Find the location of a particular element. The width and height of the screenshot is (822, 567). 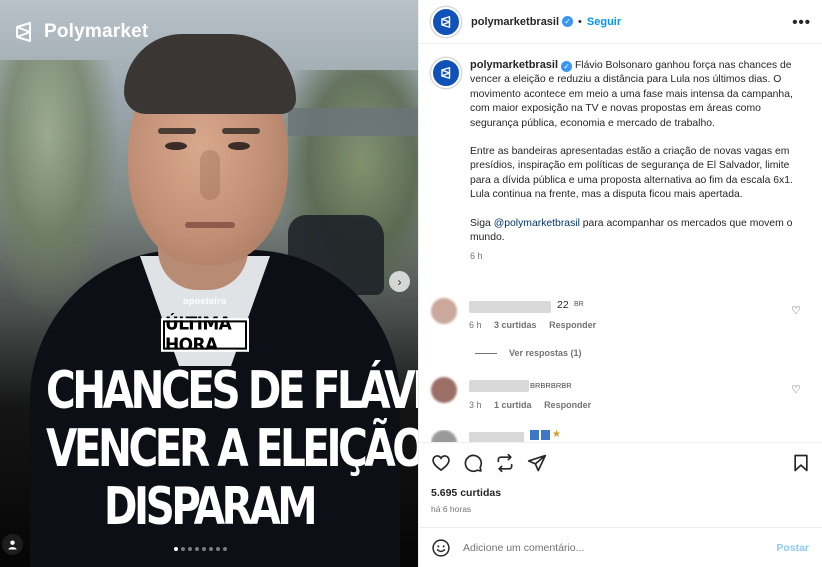

avatar is located at coordinates (446, 21).